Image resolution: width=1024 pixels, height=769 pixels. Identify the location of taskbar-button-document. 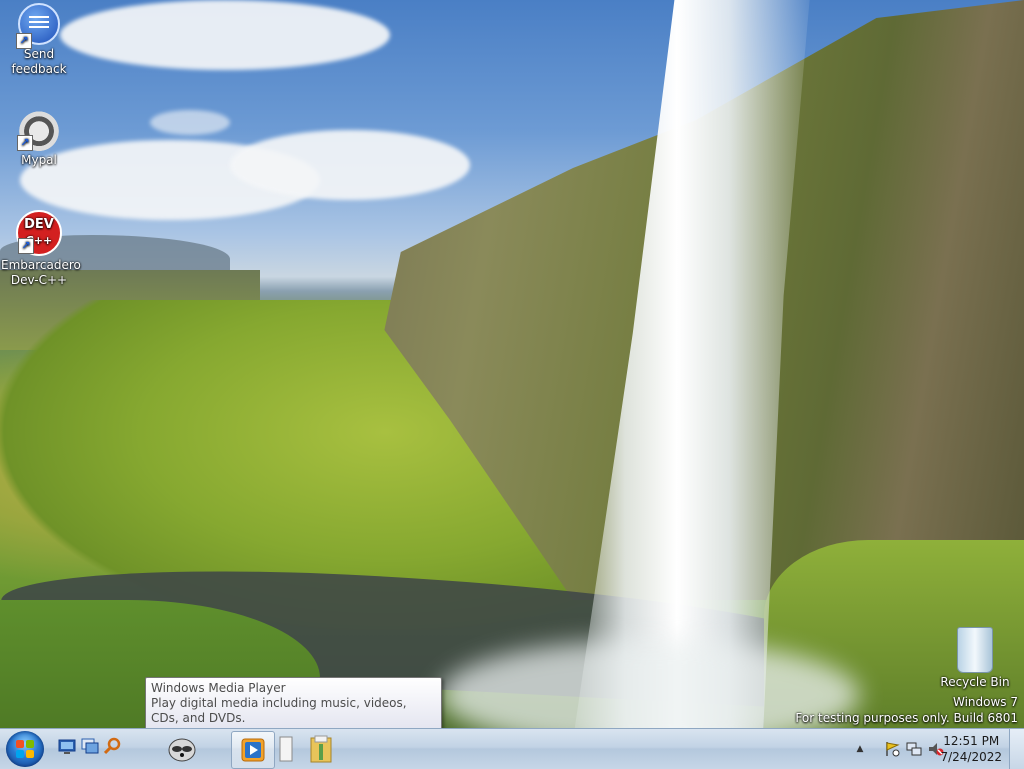
(286, 749).